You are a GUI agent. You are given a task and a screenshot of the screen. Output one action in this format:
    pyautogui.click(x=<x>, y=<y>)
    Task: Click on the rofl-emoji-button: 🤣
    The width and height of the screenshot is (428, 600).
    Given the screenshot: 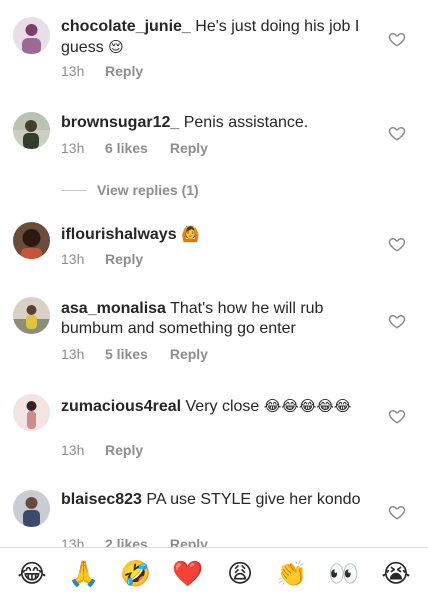 What is the action you would take?
    pyautogui.click(x=136, y=574)
    